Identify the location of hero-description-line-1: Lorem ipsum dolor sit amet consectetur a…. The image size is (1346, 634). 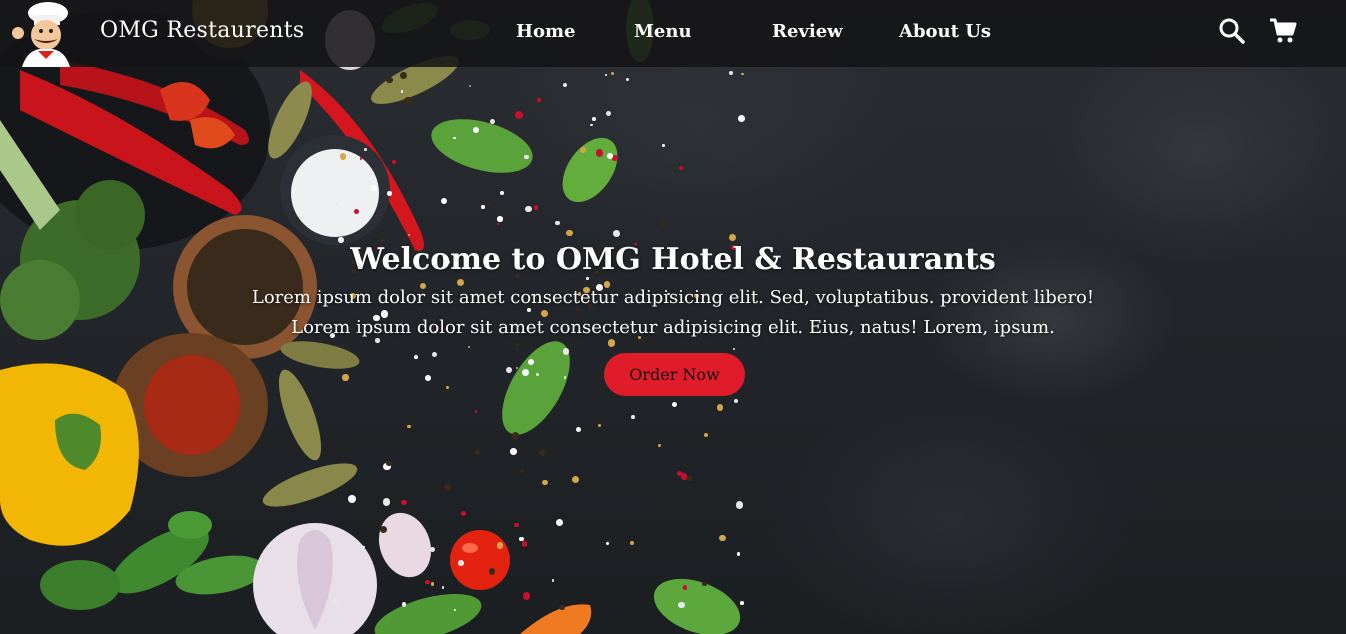
(673, 297).